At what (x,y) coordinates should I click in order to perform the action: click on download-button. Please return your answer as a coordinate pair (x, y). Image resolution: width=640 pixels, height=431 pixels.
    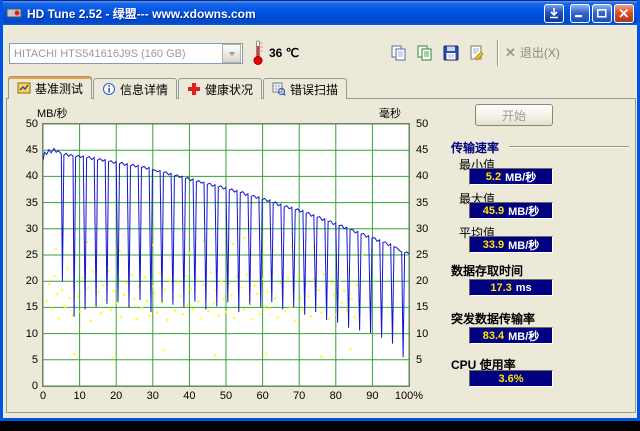
    Looking at the image, I should click on (554, 13).